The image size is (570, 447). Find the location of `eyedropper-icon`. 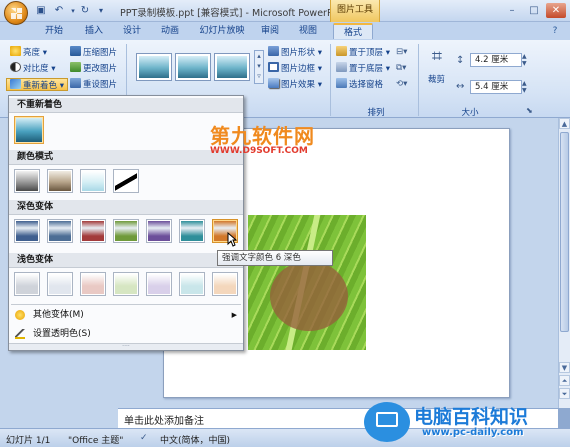

eyedropper-icon is located at coordinates (20, 334).